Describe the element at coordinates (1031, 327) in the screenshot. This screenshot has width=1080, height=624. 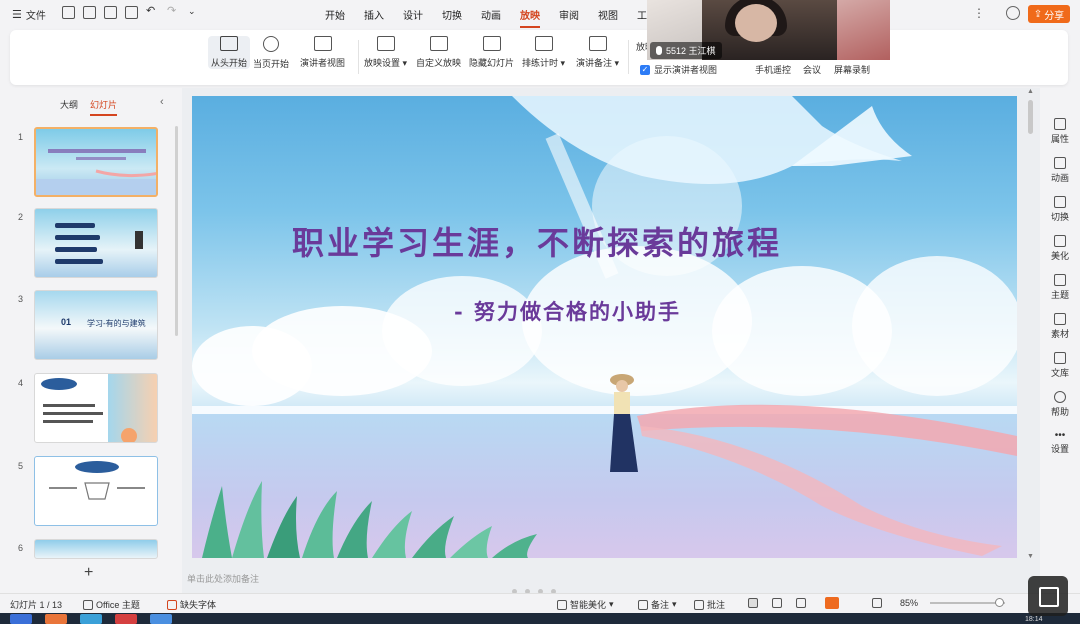
I see `slide-scrollbar` at that location.